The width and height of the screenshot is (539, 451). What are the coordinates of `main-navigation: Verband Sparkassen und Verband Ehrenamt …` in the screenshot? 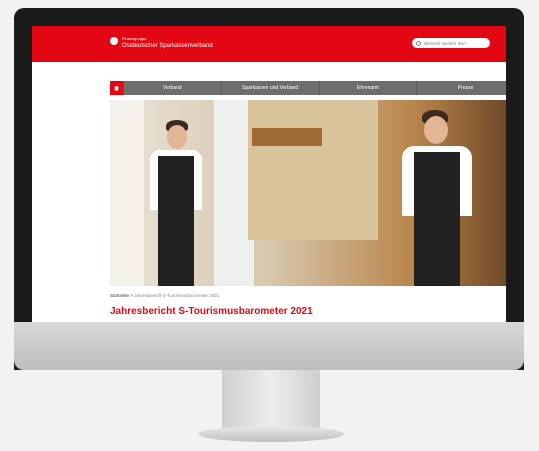 It's located at (308, 88).